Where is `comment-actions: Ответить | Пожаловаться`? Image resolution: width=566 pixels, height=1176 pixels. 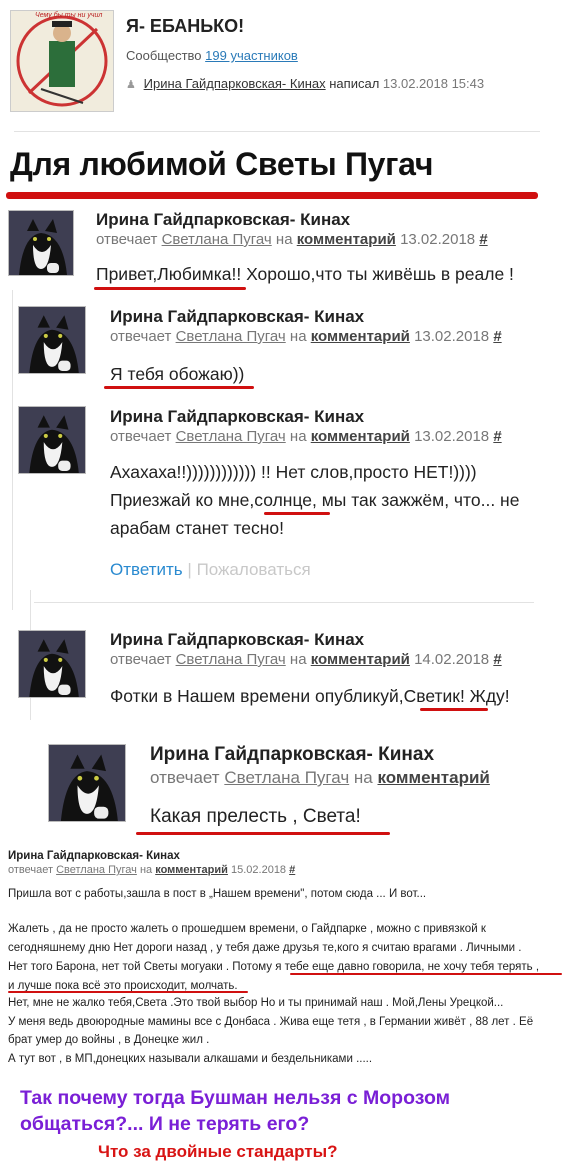
comment-actions: Ответить | Пожаловаться is located at coordinates (210, 570).